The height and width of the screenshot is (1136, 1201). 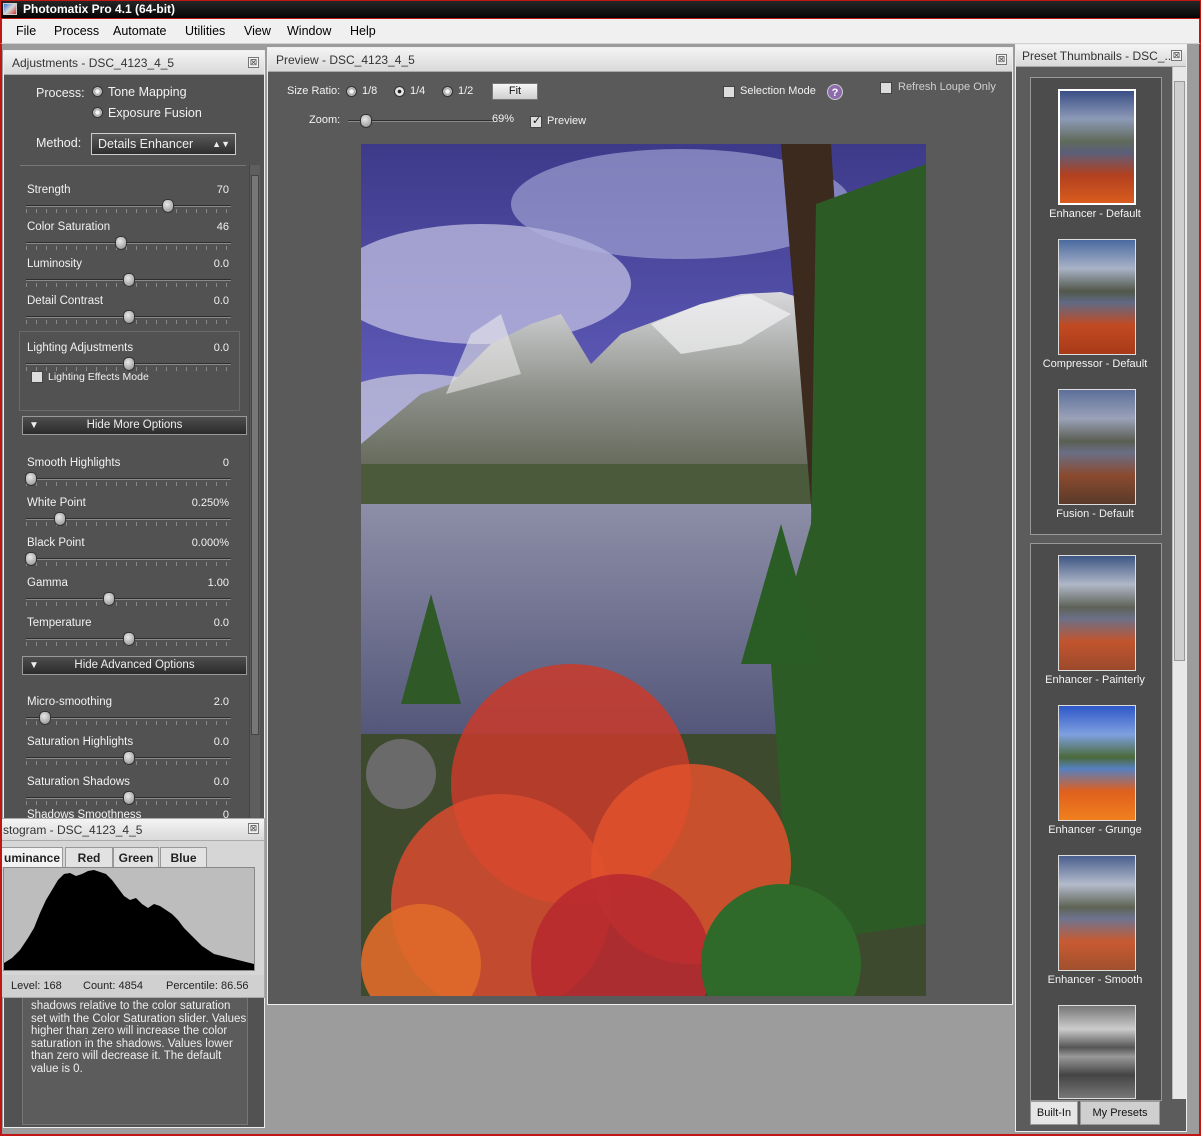 I want to click on temperature-value: 0.0, so click(x=221, y=623).